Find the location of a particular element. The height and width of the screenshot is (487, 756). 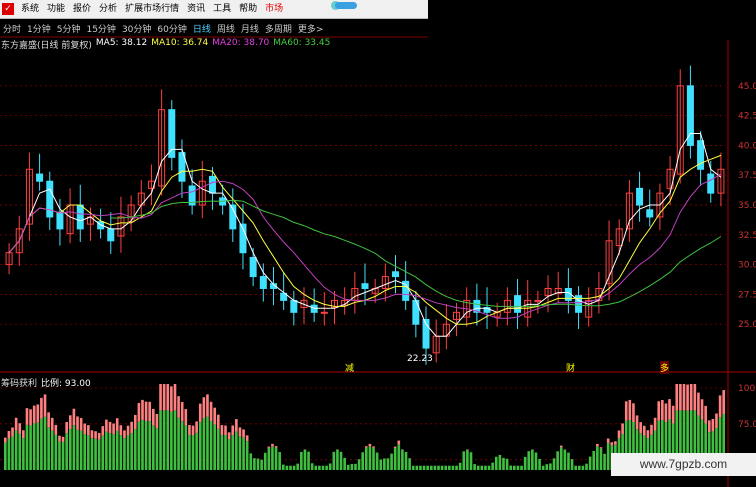

event-marker-finance: 财 is located at coordinates (570, 367).